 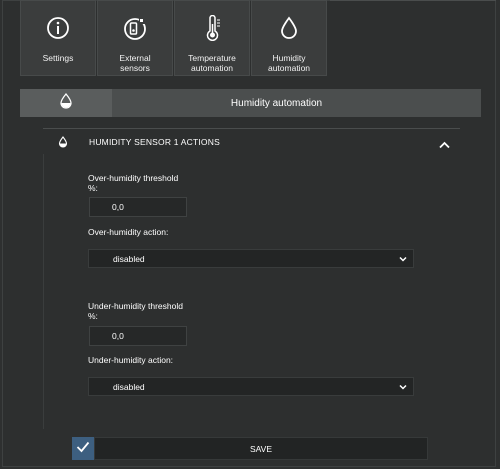 What do you see at coordinates (43, 291) in the screenshot?
I see `panel-side-border` at bounding box center [43, 291].